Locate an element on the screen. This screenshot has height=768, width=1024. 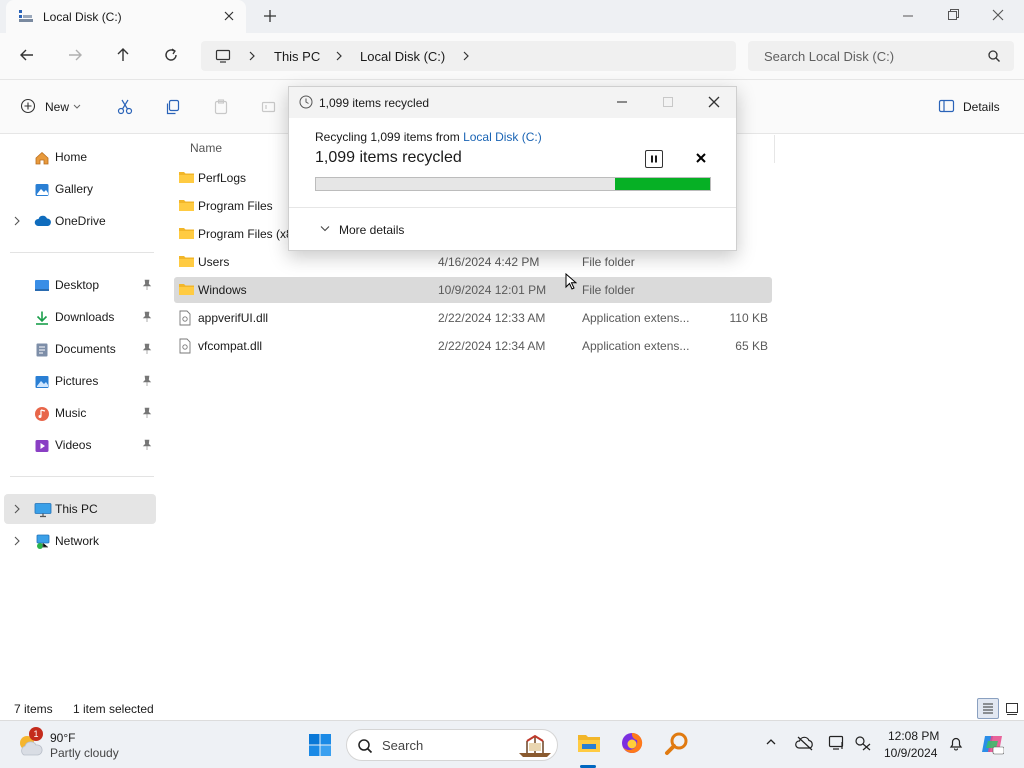
firefox-taskbar-icon is located at coordinates (632, 743).